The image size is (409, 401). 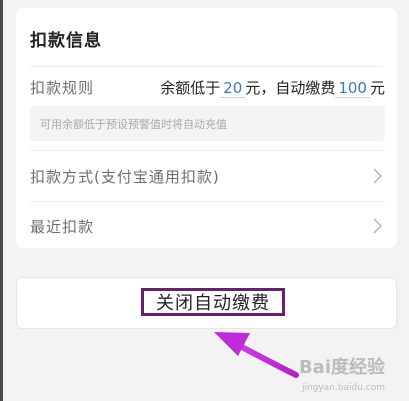 I want to click on deduction-rule-label: 扣款规则, so click(x=62, y=88).